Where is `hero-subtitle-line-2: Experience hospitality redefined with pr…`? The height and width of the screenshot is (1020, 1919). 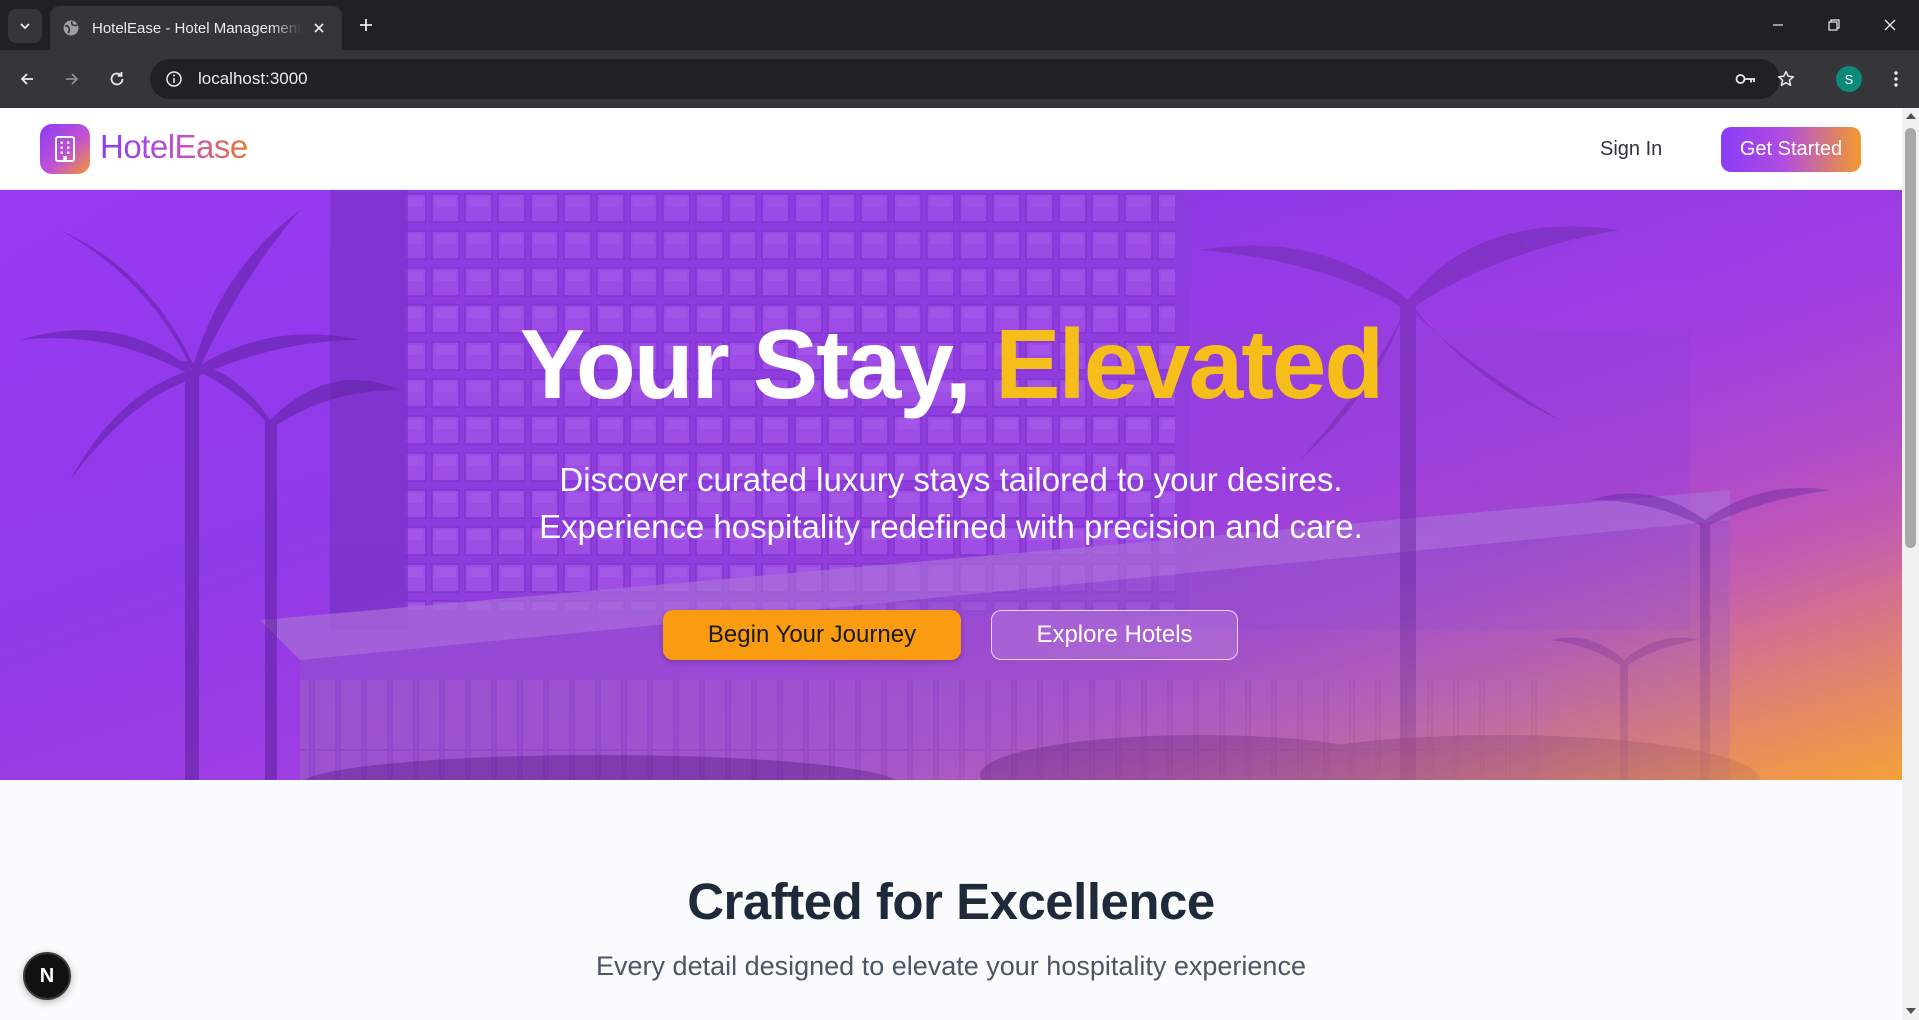
hero-subtitle-line-2: Experience hospitality redefined with pr… is located at coordinates (951, 526).